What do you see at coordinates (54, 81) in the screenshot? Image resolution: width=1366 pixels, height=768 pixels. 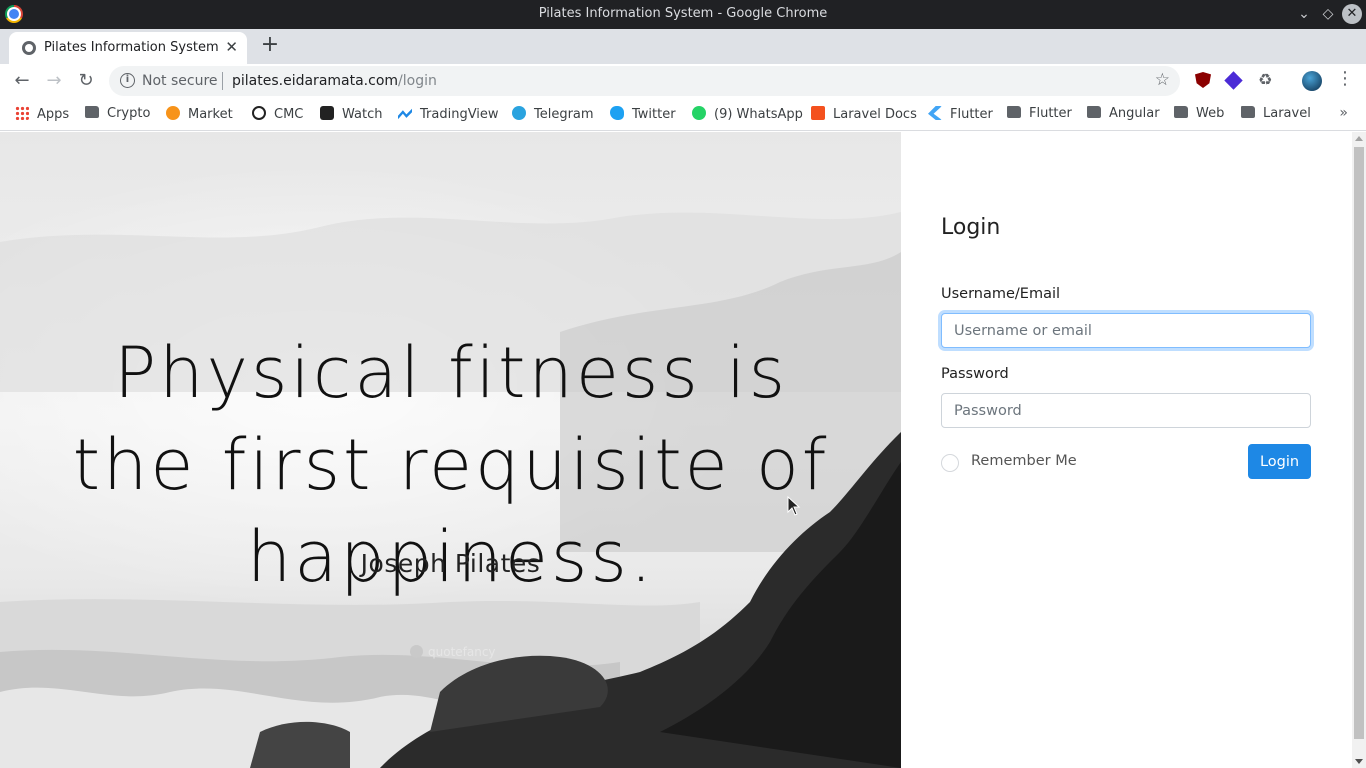 I see `forward-button: →` at bounding box center [54, 81].